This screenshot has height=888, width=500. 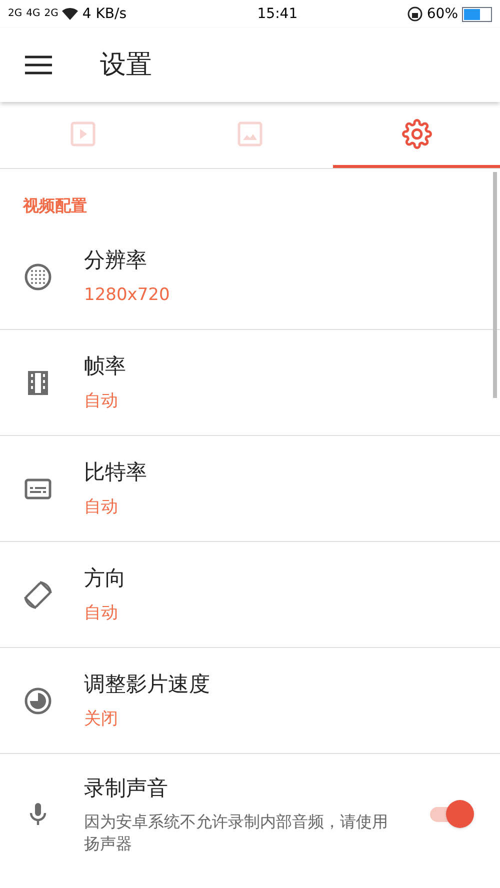 I want to click on image-icon, so click(x=250, y=133).